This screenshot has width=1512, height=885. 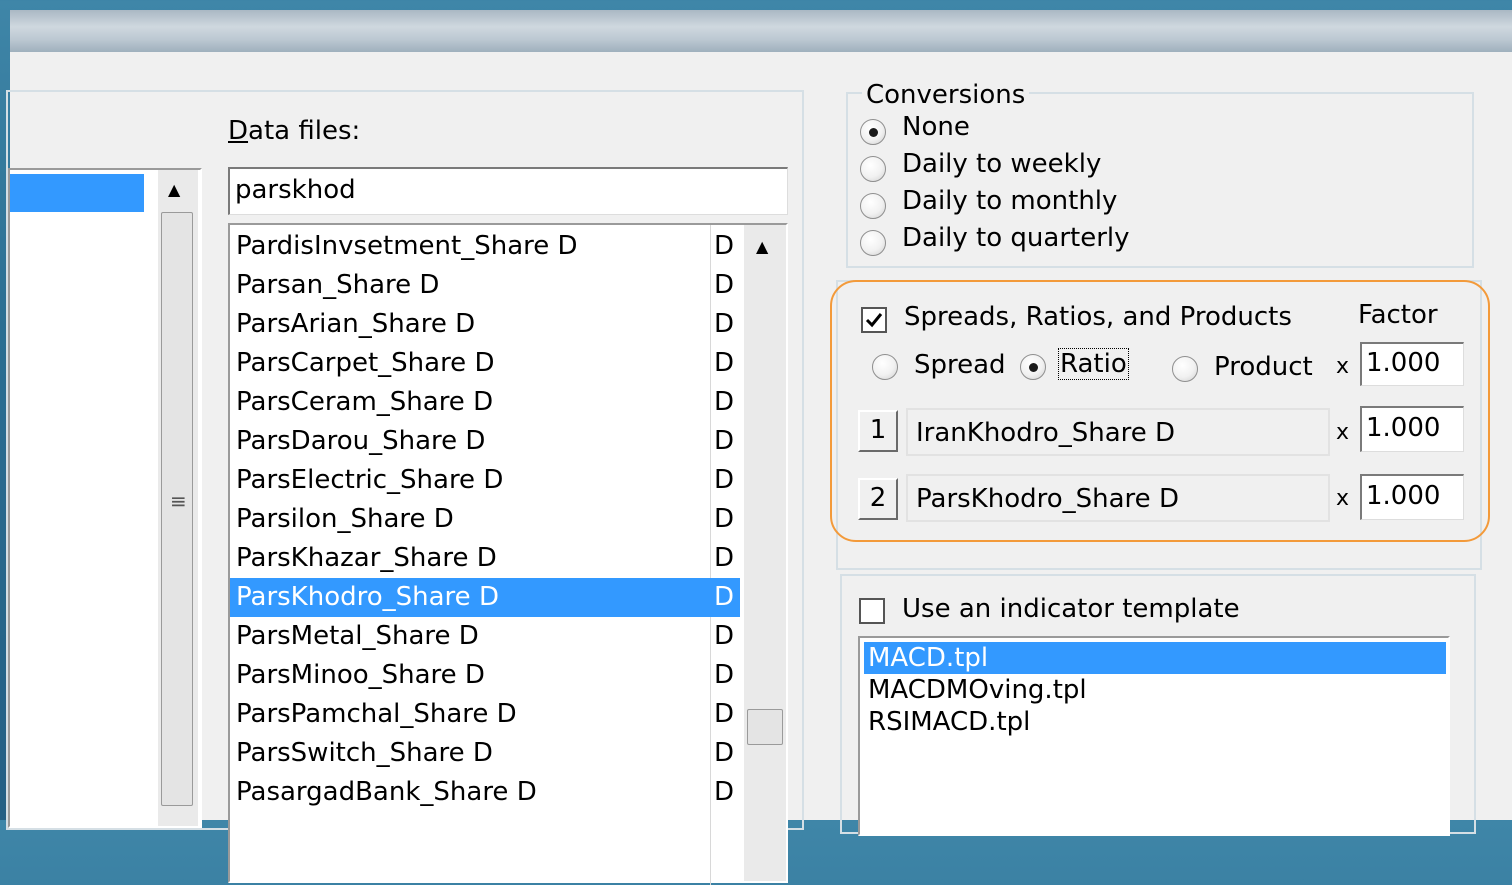 What do you see at coordinates (949, 722) in the screenshot?
I see `template-name: RSIMACD.tpl` at bounding box center [949, 722].